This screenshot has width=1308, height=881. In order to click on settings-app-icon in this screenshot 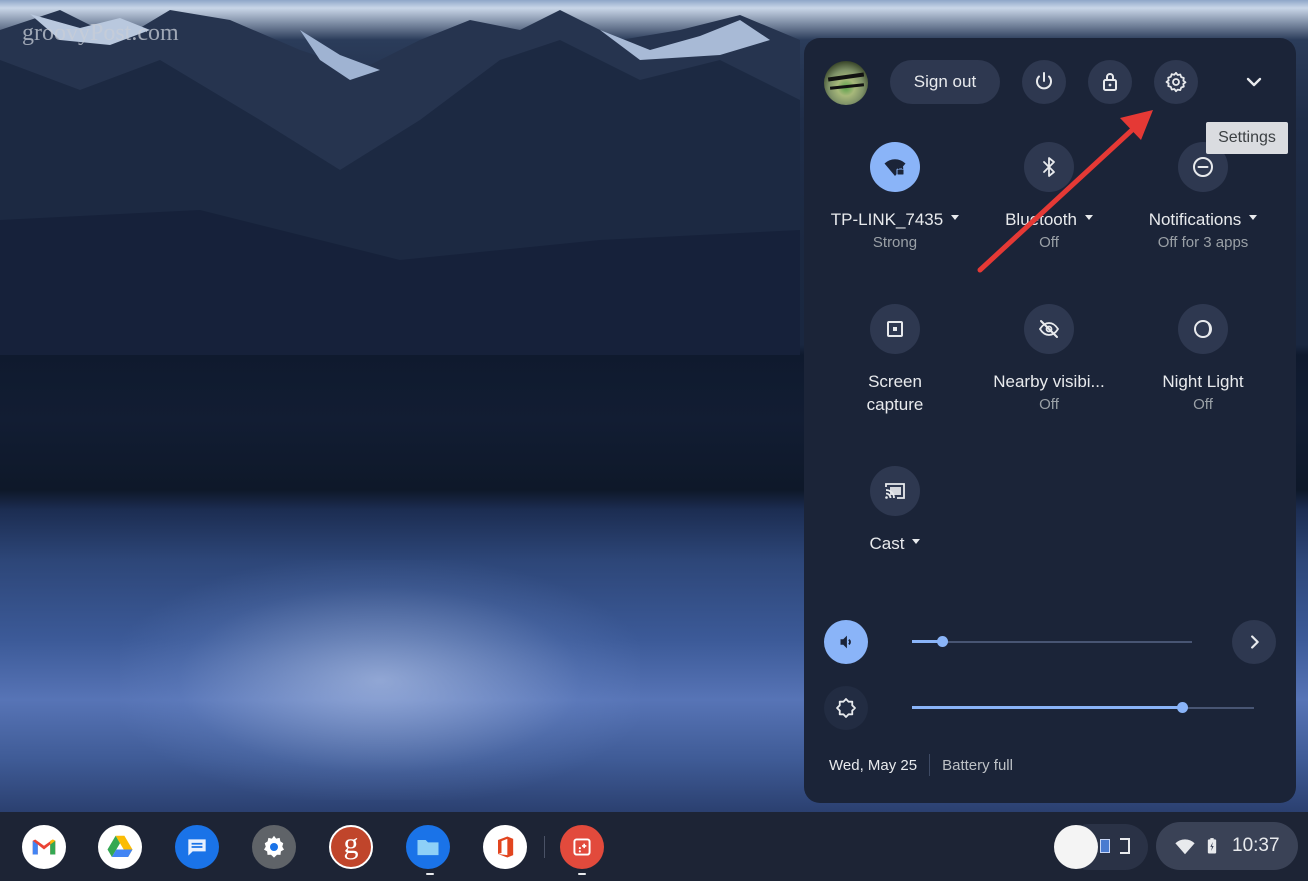, I will do `click(274, 846)`.